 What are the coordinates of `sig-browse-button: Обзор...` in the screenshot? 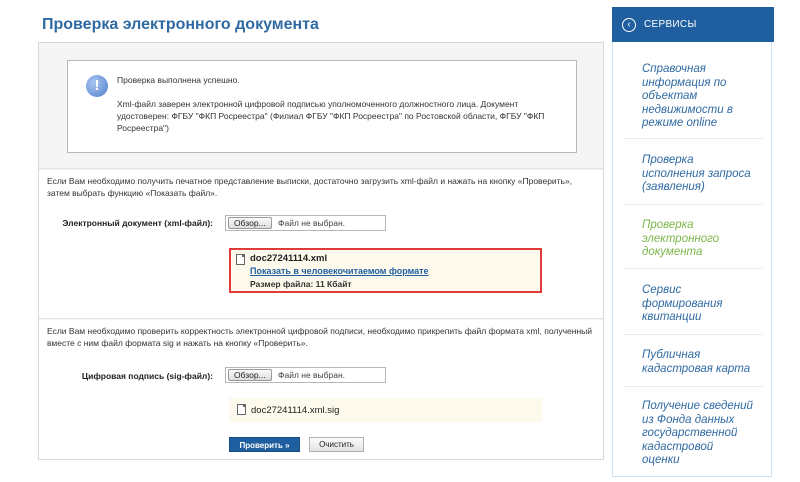 It's located at (250, 375).